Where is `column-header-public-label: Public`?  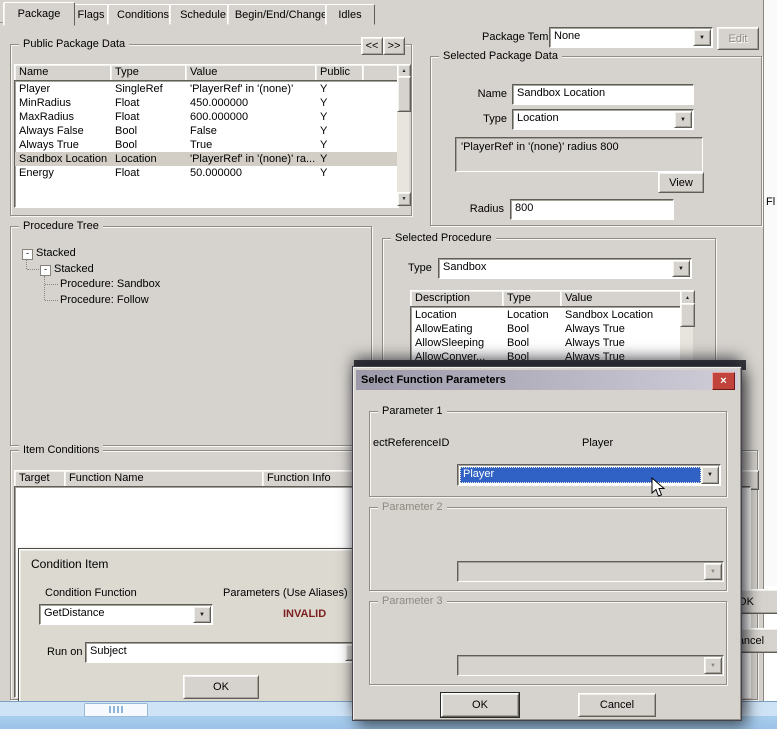
column-header-public-label: Public is located at coordinates (335, 72).